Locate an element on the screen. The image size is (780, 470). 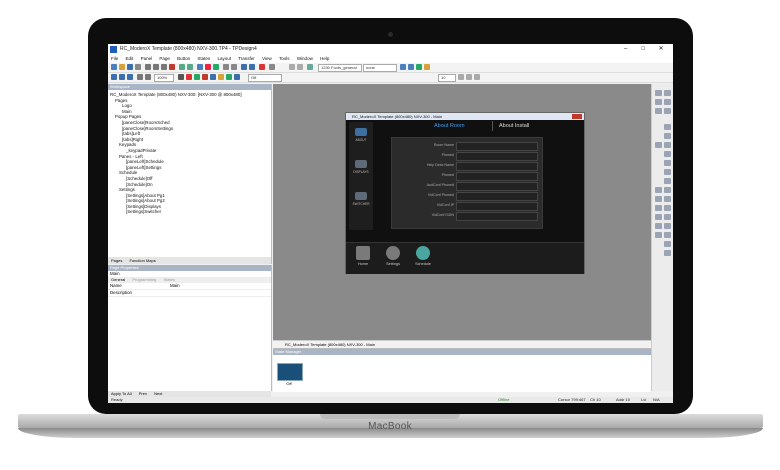
font-combo: 1230 Fonts_general is located at coordinates (340, 68).